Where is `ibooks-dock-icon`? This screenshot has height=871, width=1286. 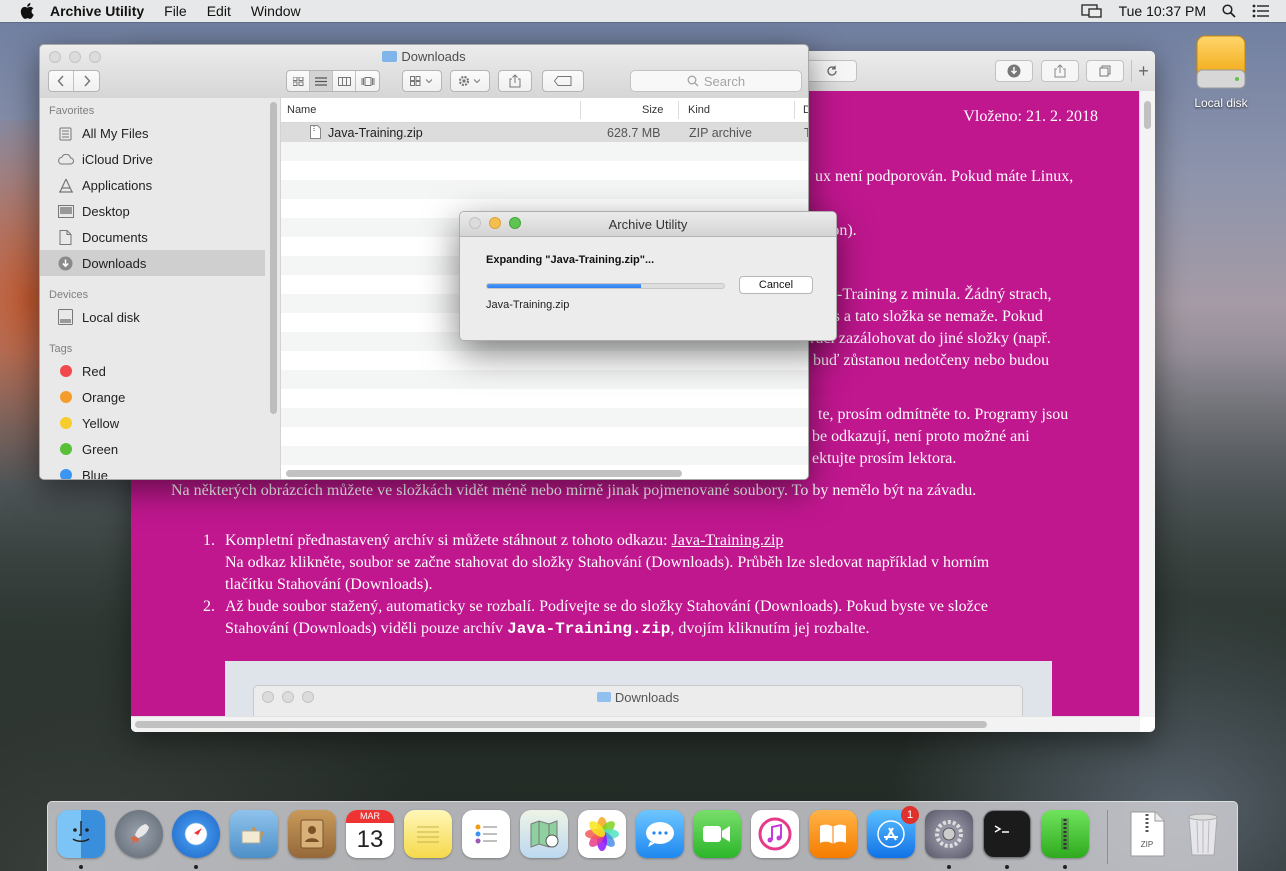 ibooks-dock-icon is located at coordinates (833, 834).